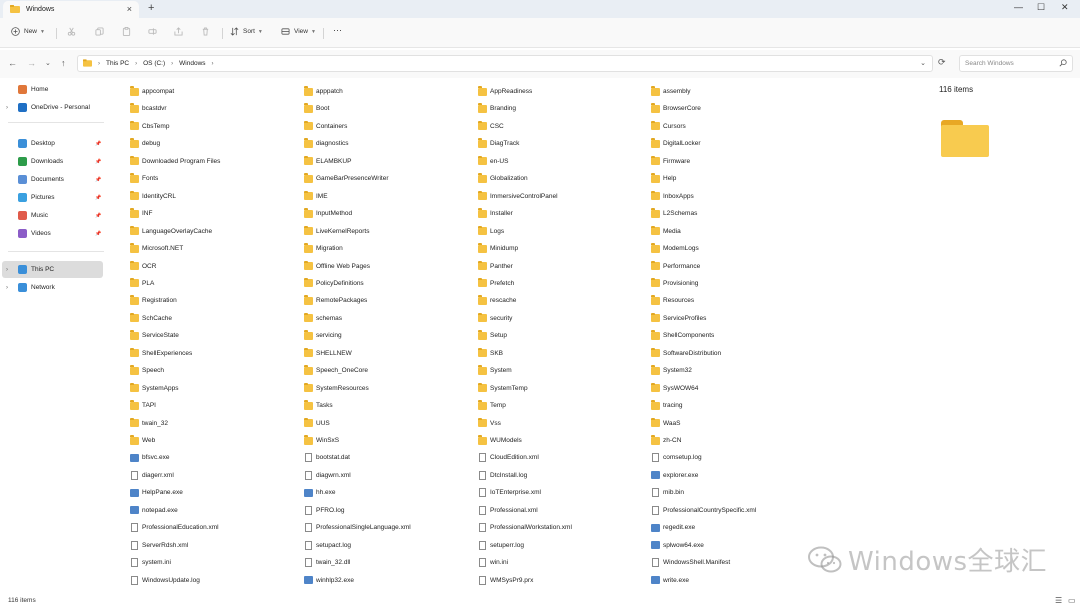 This screenshot has height=608, width=1080. What do you see at coordinates (563, 353) in the screenshot?
I see `folder-item: SKB` at bounding box center [563, 353].